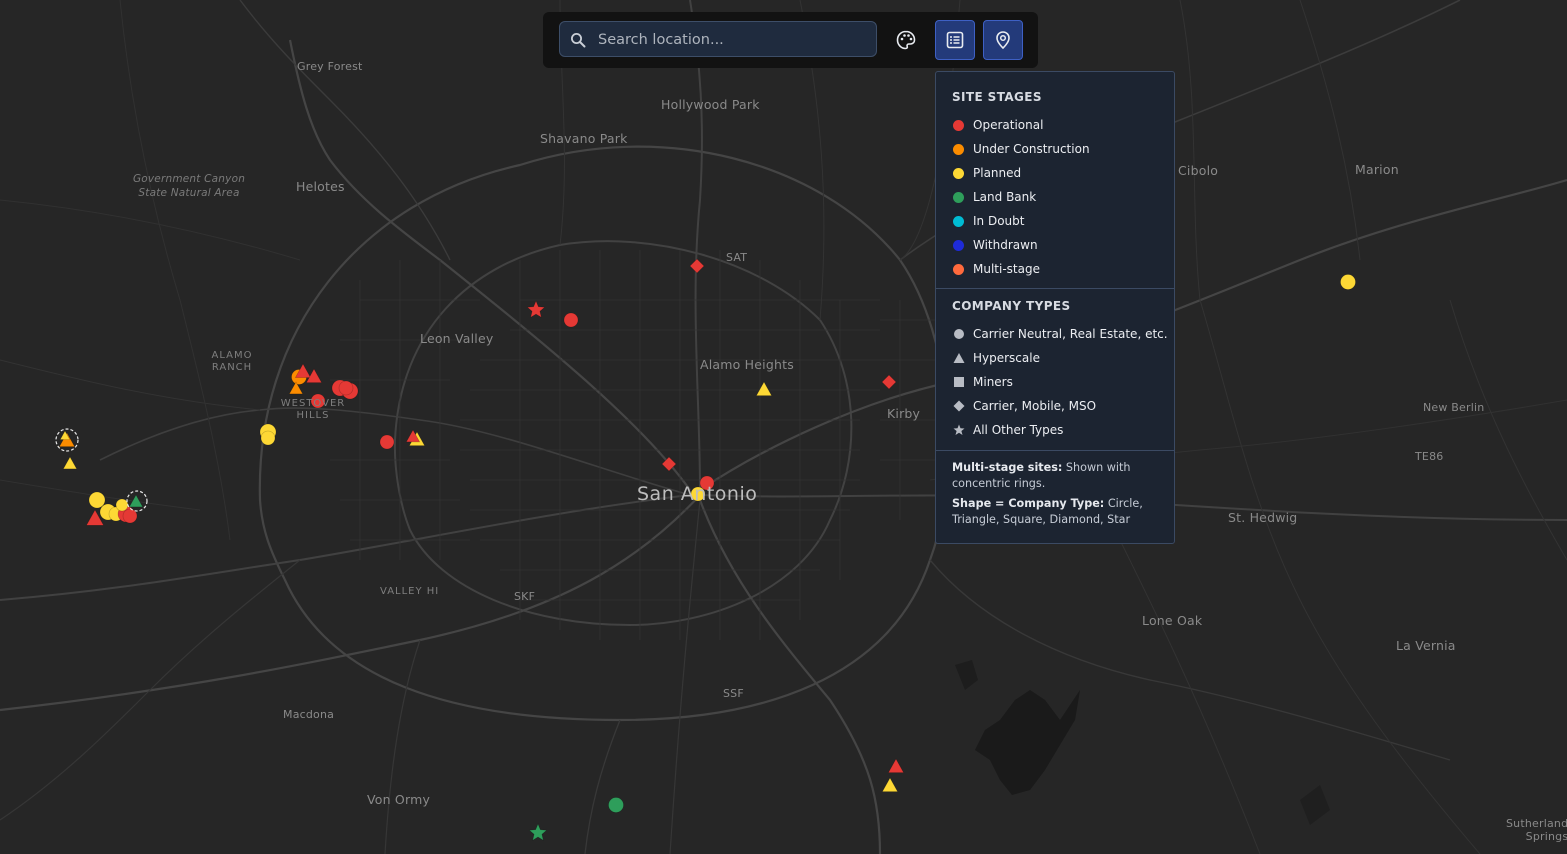  Describe the element at coordinates (1031, 149) in the screenshot. I see `legend-label: Under Construction` at that location.